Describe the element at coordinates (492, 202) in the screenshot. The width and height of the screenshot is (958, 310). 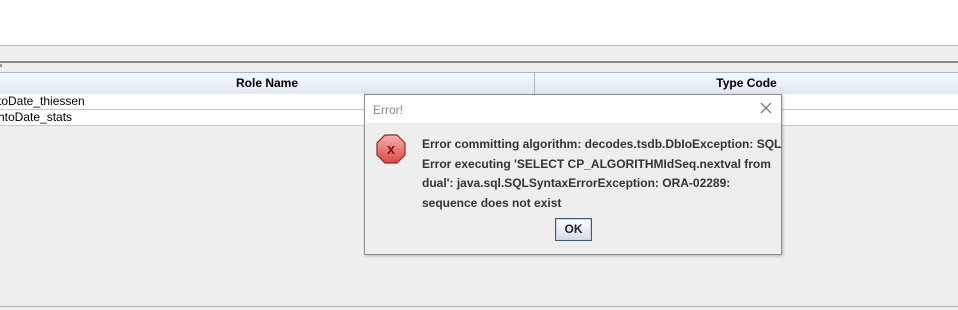
I see `message-line: sequence does not exist` at that location.